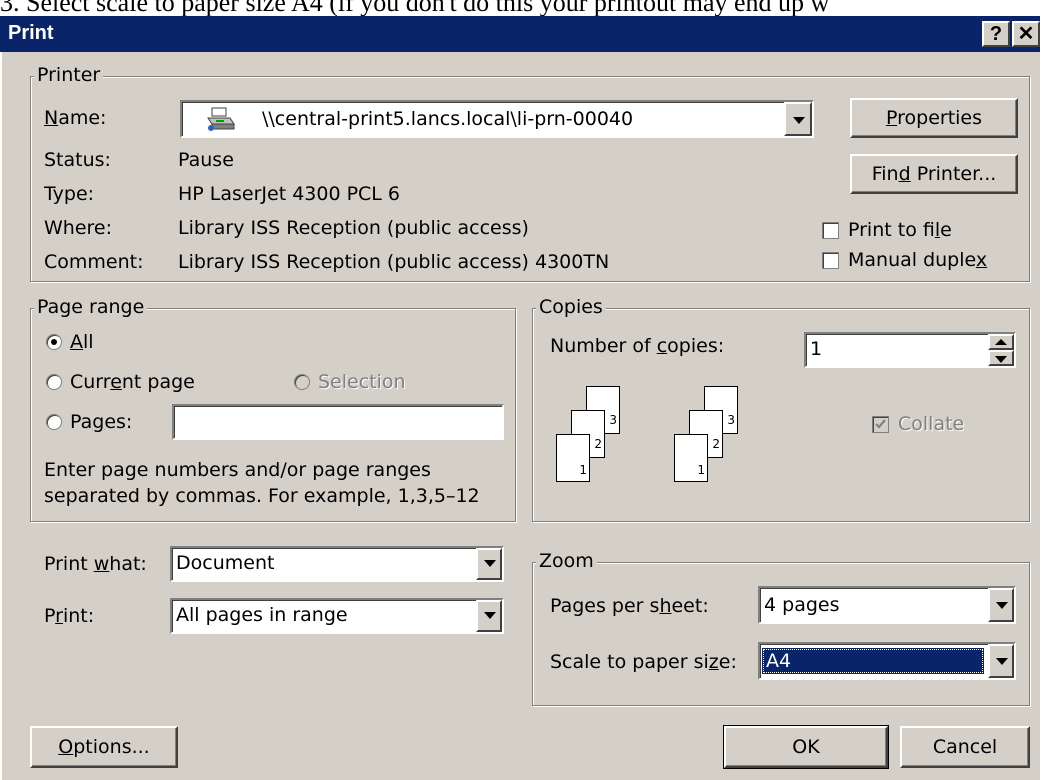  I want to click on status-label: Status:, so click(77, 160).